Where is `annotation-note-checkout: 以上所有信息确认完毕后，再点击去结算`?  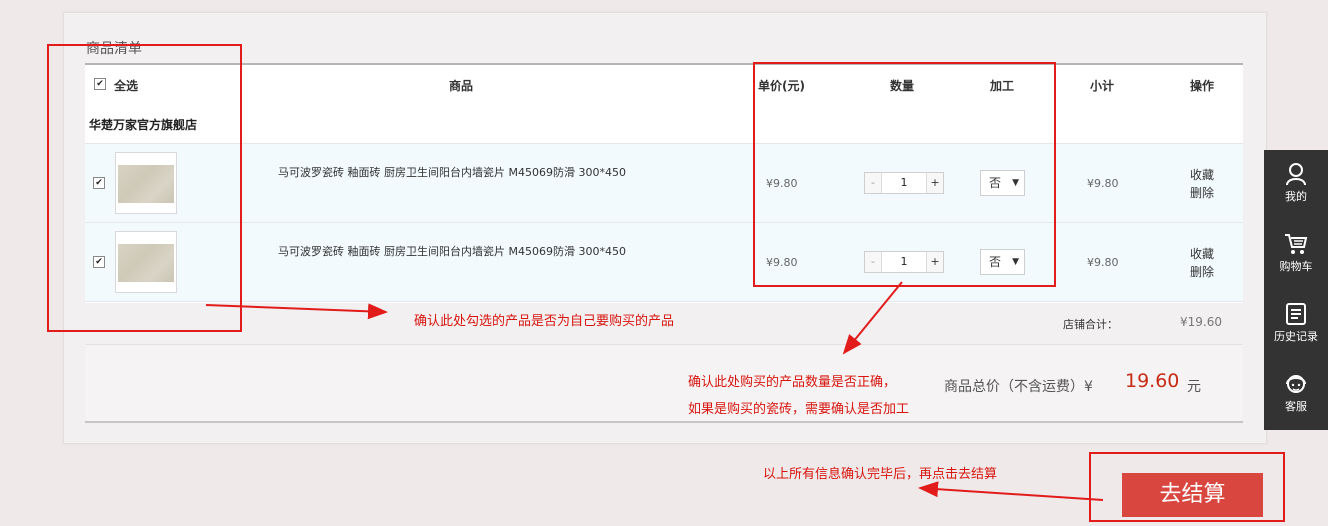
annotation-note-checkout: 以上所有信息确认完毕后，再点击去结算 is located at coordinates (880, 474).